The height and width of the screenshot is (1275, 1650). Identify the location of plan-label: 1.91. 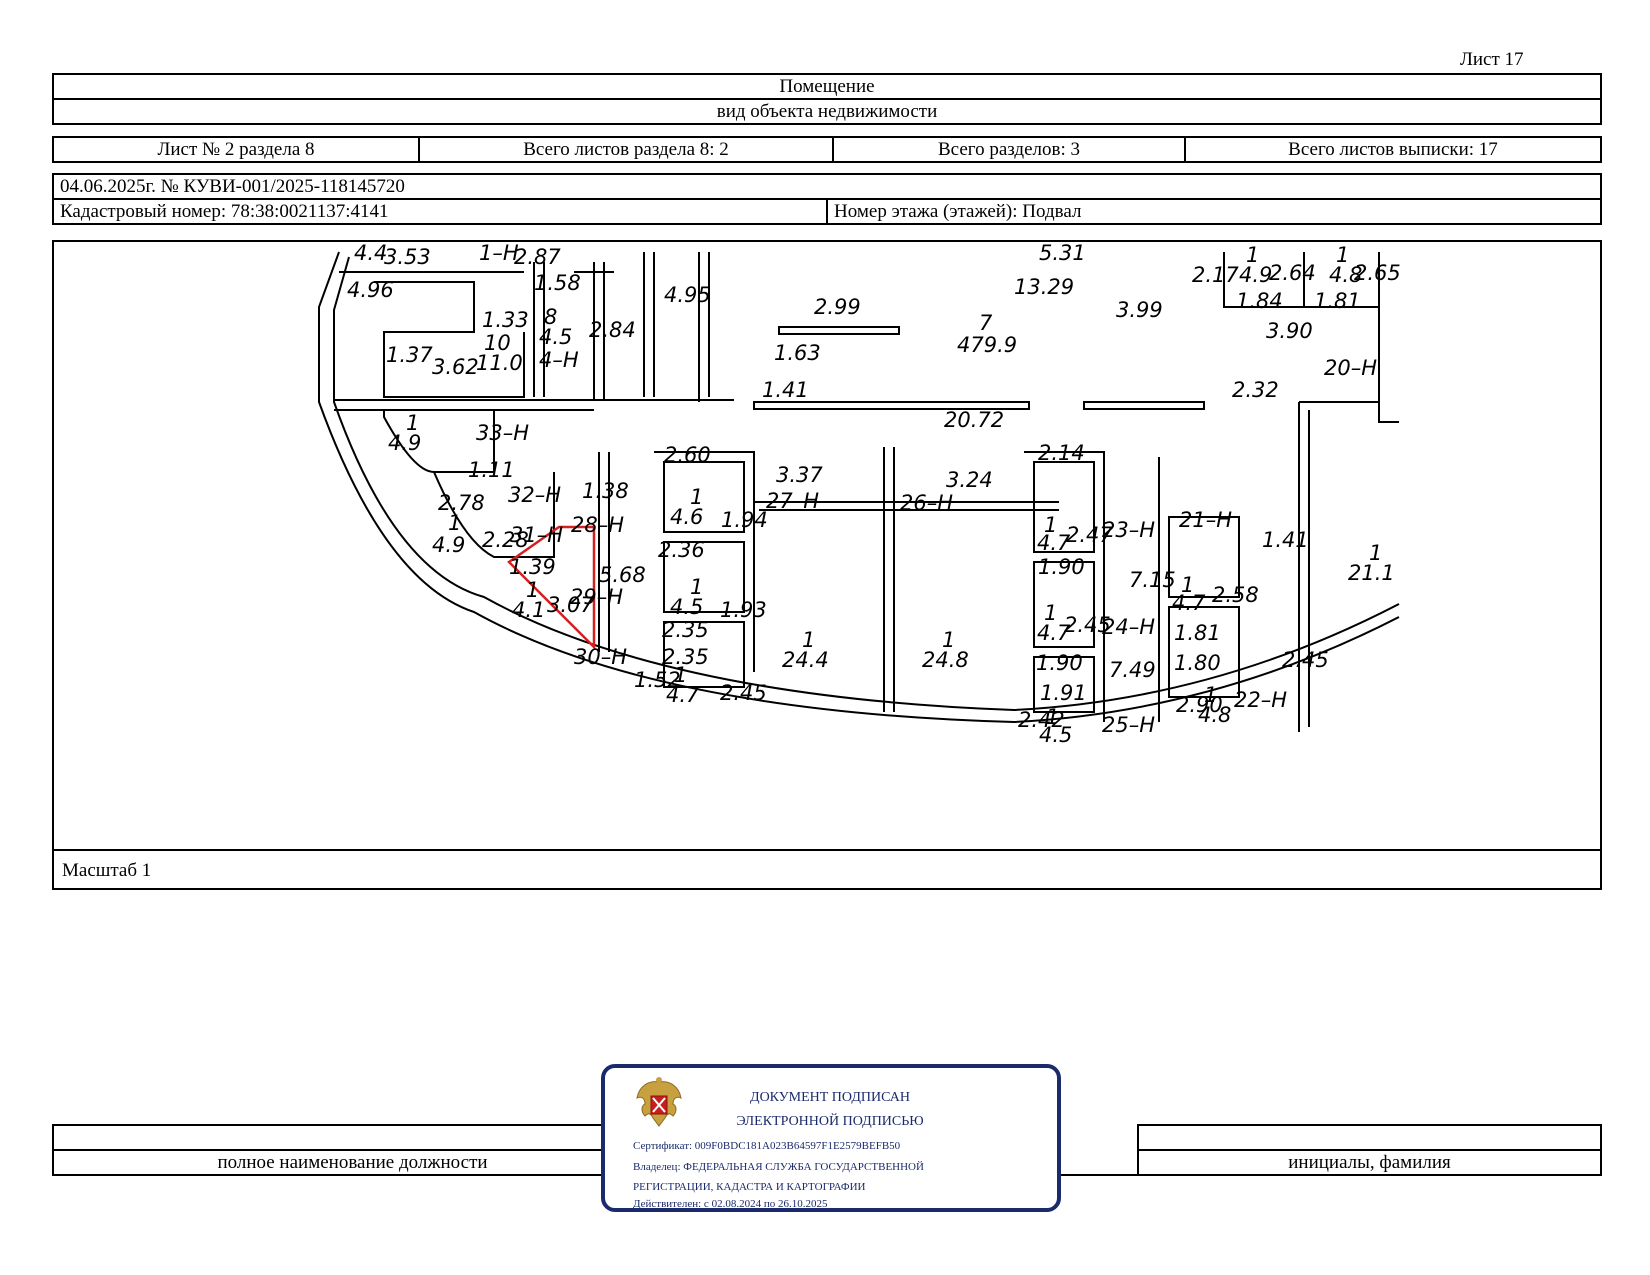
(1063, 693).